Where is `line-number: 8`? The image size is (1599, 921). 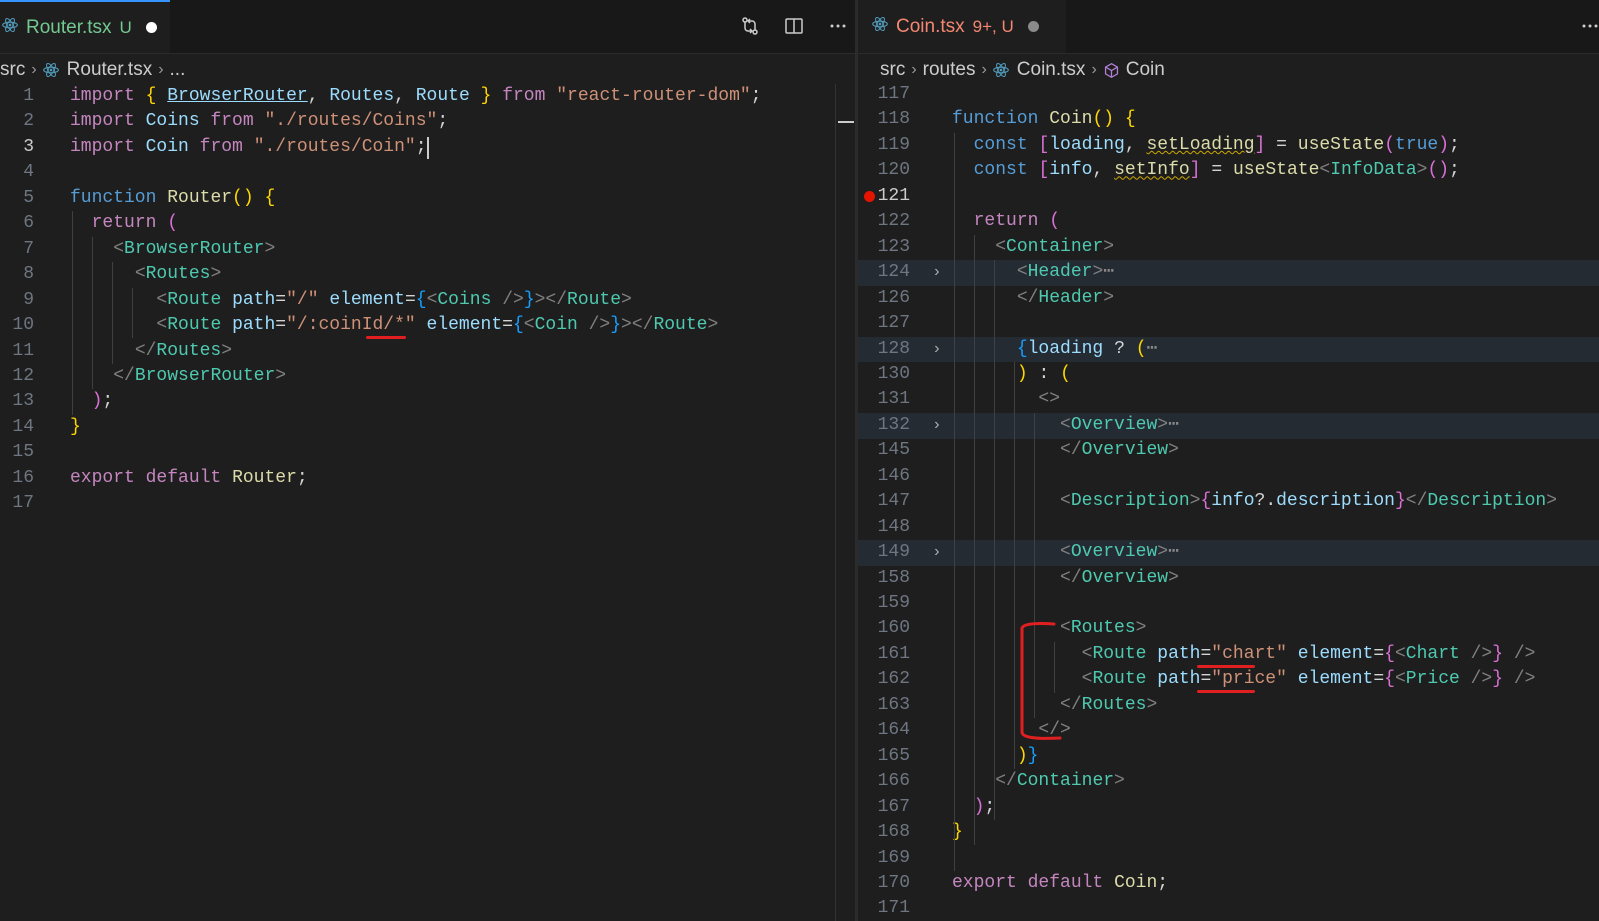
line-number: 8 is located at coordinates (17, 275).